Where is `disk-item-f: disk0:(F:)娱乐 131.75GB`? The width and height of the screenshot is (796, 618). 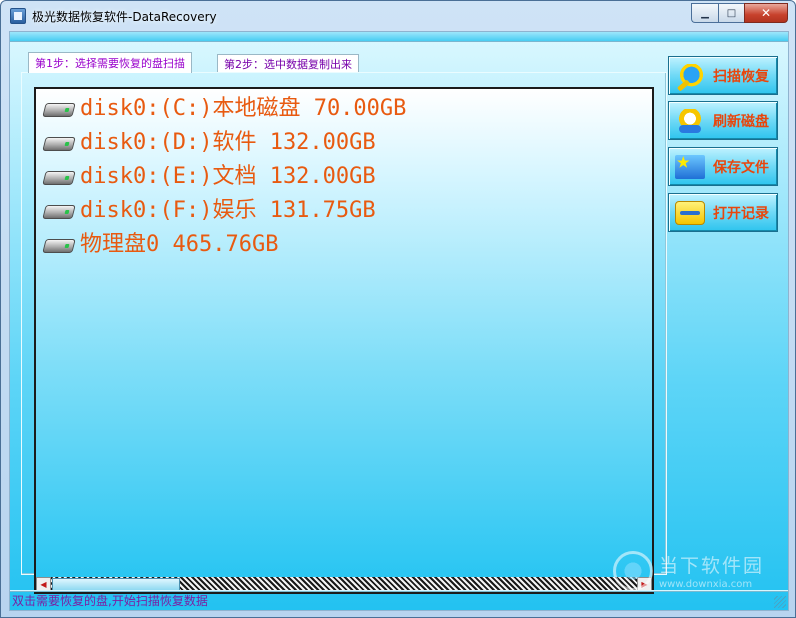
disk-item-f: disk0:(F:)娱乐 131.75GB is located at coordinates (209, 208).